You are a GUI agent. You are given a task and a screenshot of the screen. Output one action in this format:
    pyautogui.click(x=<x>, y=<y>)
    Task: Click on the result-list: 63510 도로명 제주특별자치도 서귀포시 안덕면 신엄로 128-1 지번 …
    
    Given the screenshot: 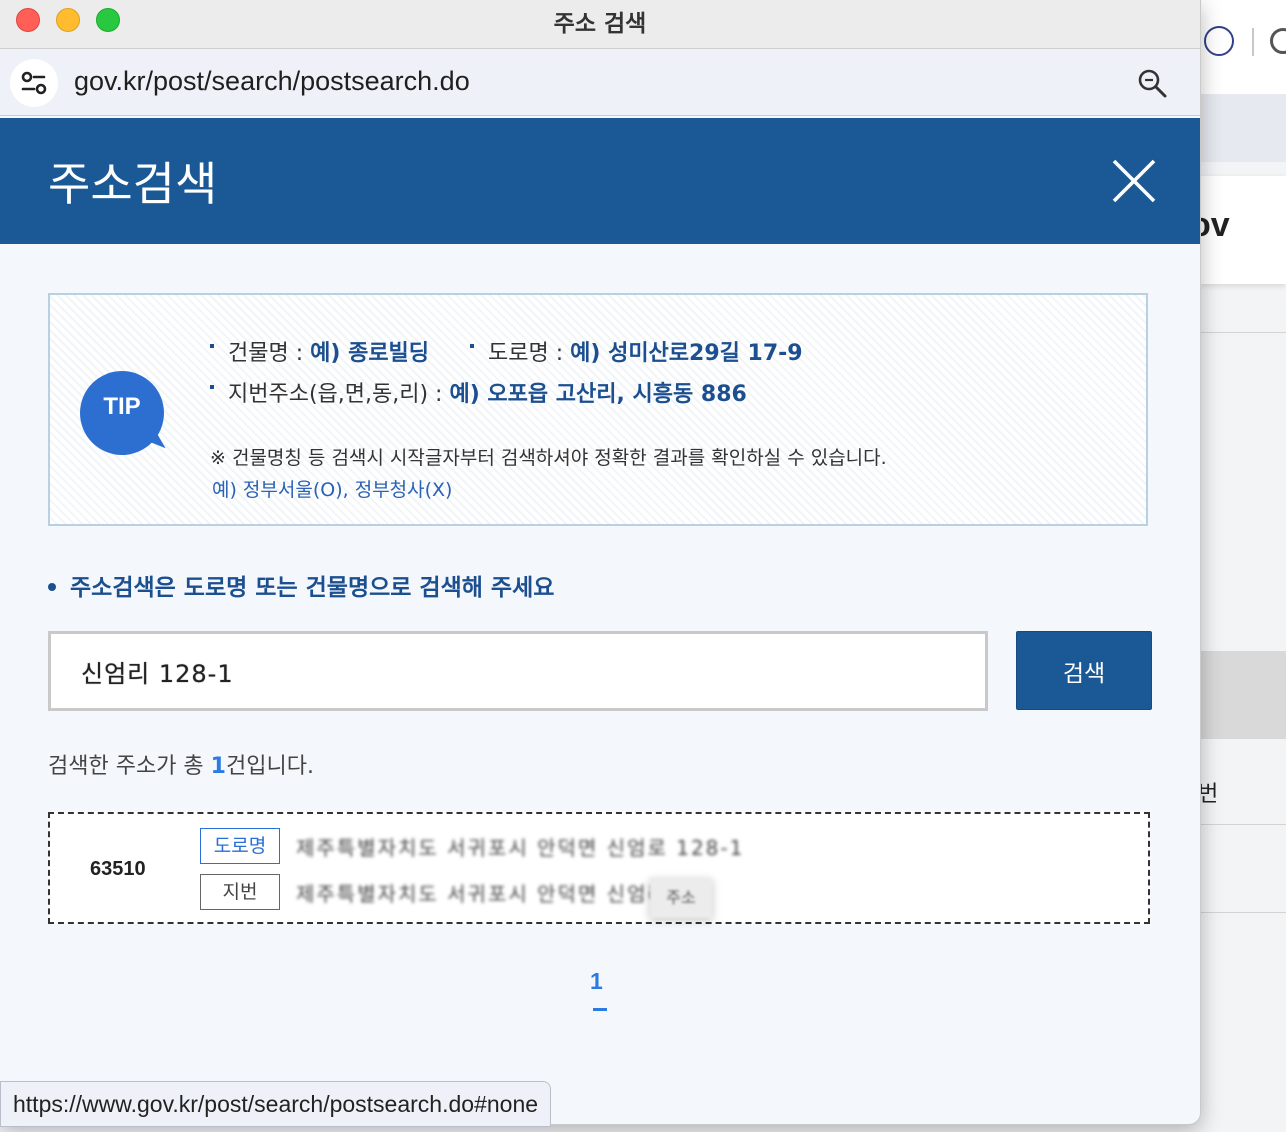 What is the action you would take?
    pyautogui.click(x=599, y=868)
    